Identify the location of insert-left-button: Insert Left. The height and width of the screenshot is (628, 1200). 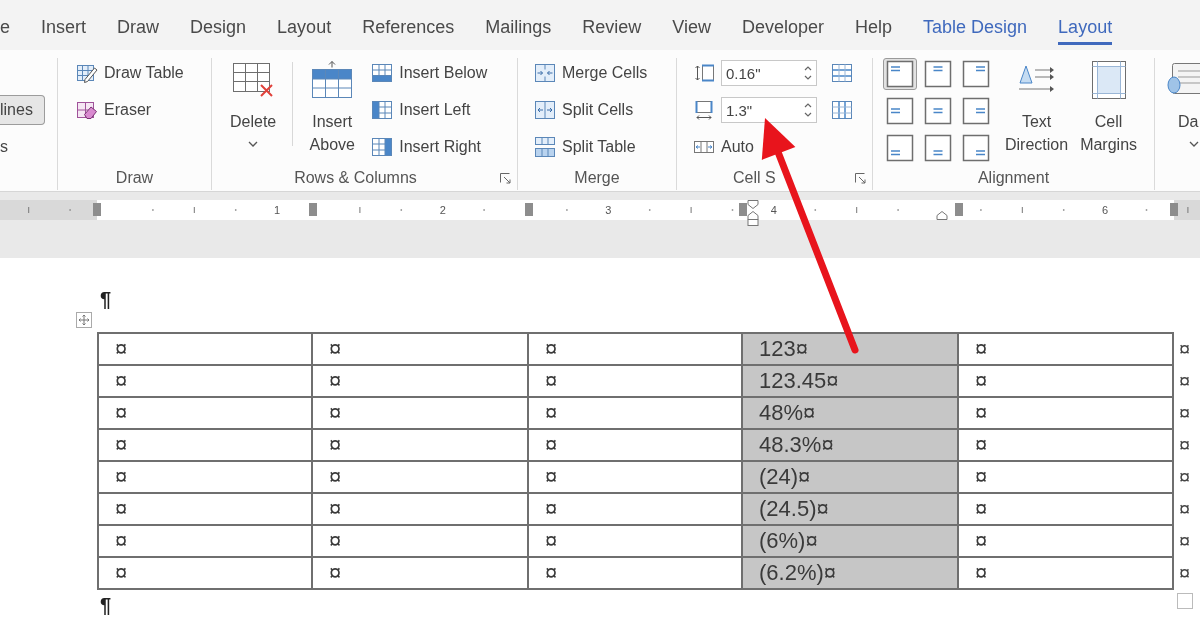
(421, 110).